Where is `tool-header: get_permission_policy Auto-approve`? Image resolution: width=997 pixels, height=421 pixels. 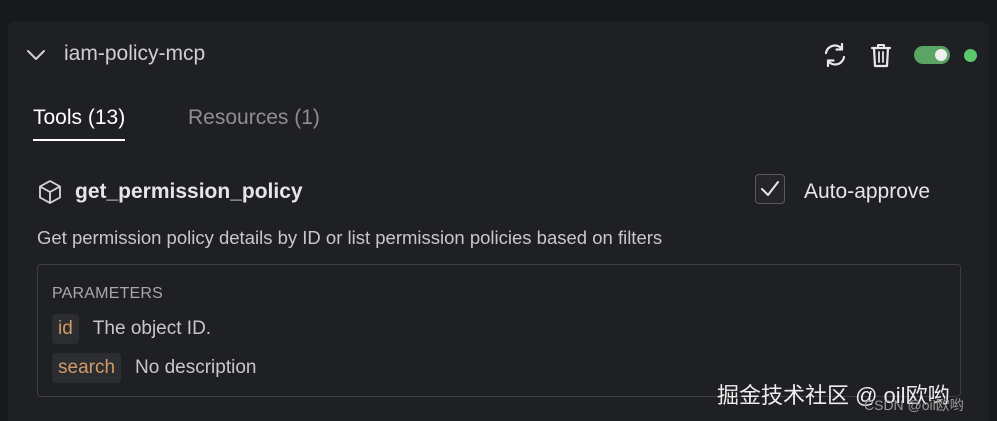
tool-header: get_permission_policy Auto-approve is located at coordinates (497, 194).